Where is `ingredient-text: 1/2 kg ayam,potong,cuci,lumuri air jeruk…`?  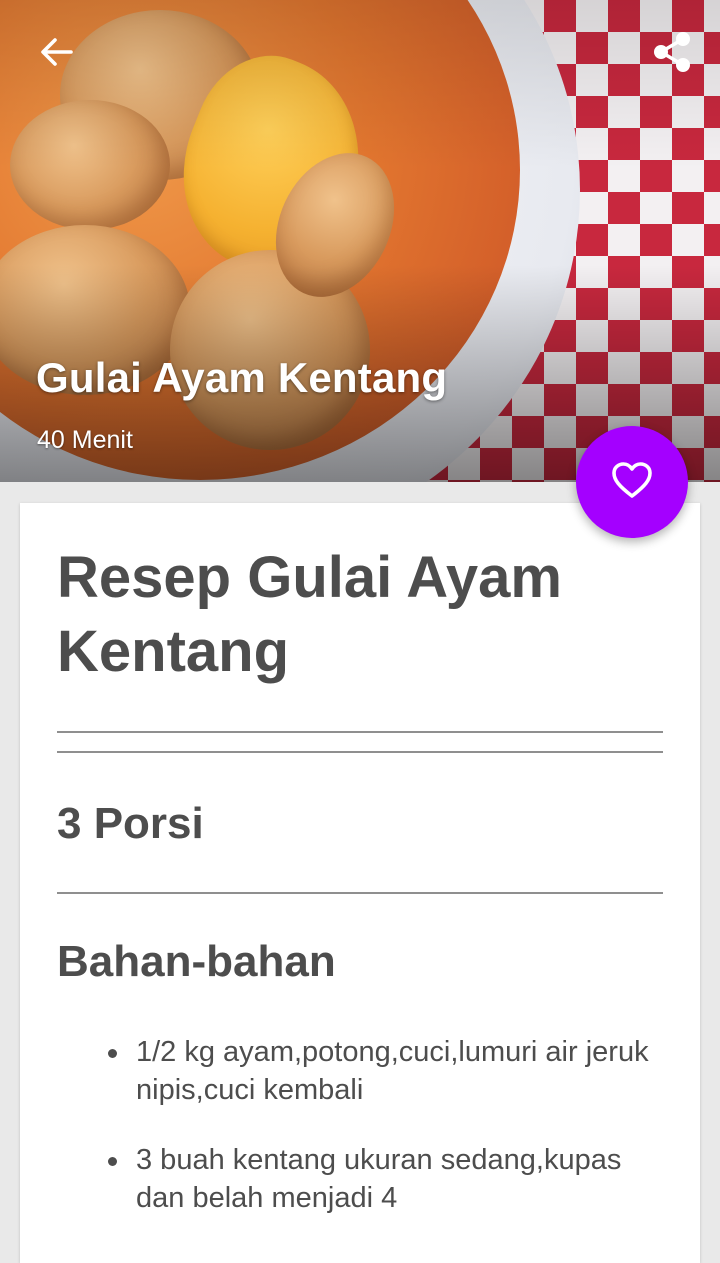
ingredient-text: 1/2 kg ayam,potong,cuci,lumuri air jeruk… is located at coordinates (392, 1071).